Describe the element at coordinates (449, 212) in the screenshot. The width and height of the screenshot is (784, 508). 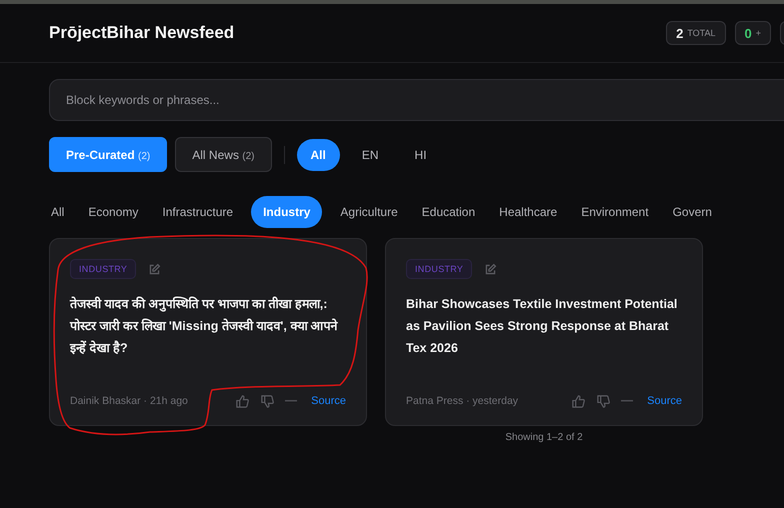
I see `category-tab: Education` at that location.